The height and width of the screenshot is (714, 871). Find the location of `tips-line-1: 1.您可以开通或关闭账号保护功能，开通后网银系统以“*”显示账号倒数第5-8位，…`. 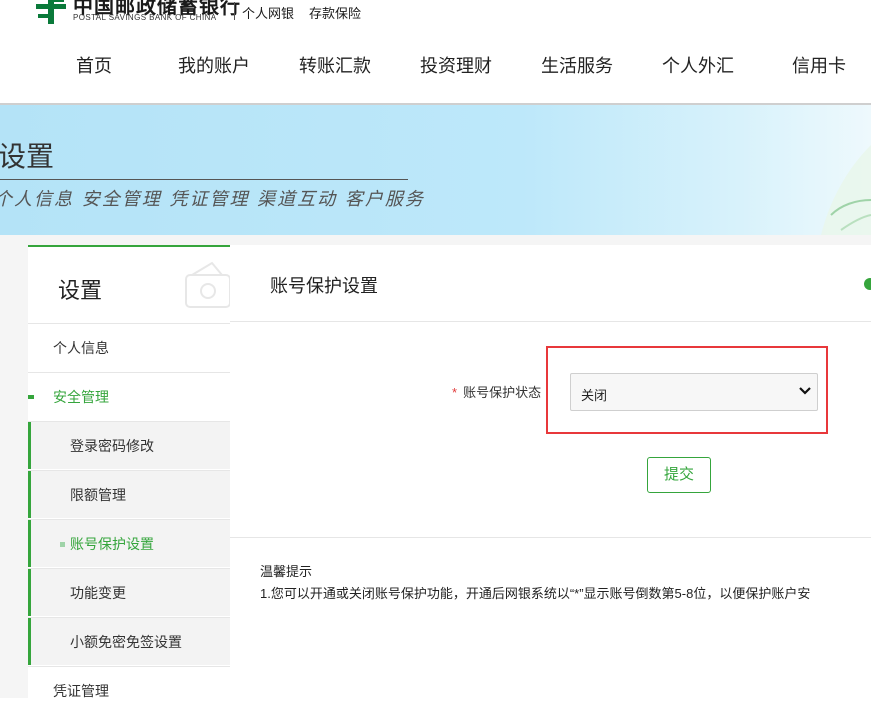

tips-line-1: 1.您可以开通或关闭账号保护功能，开通后网银系统以“*”显示账号倒数第5-8位，… is located at coordinates (535, 593).